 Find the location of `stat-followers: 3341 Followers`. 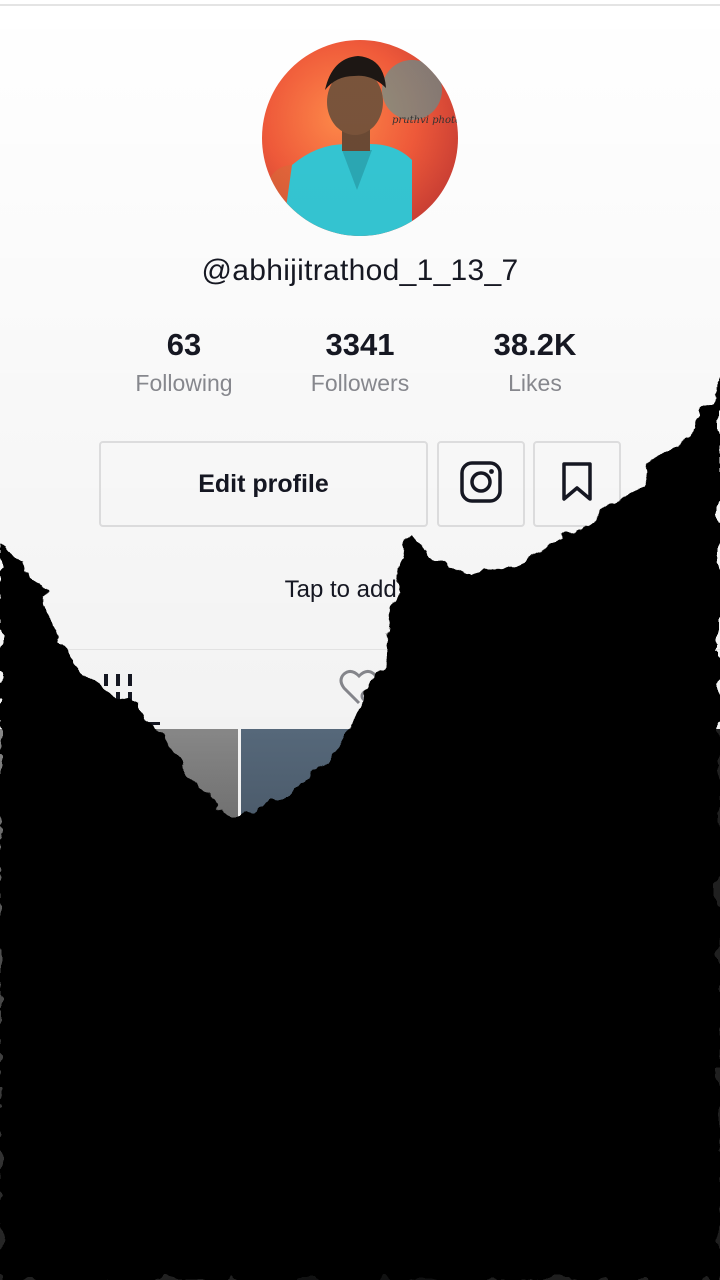

stat-followers: 3341 Followers is located at coordinates (360, 361).